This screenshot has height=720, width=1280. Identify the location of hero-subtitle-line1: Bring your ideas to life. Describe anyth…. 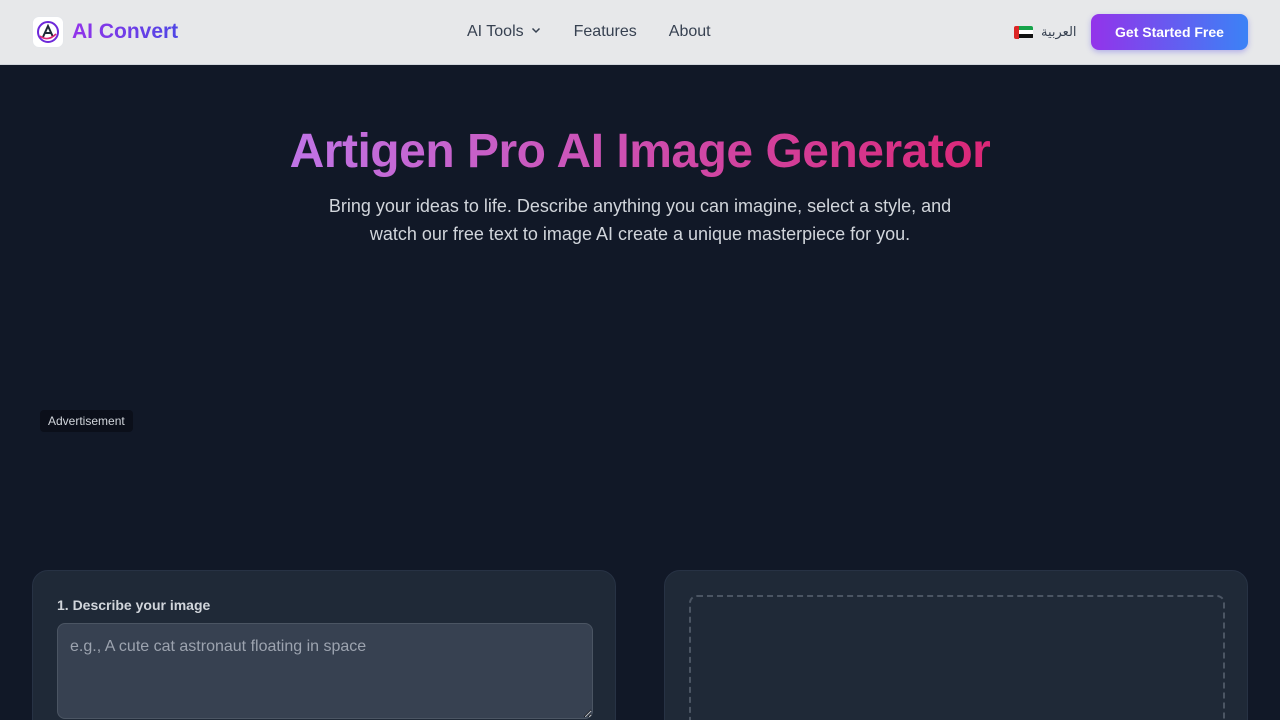
(640, 206).